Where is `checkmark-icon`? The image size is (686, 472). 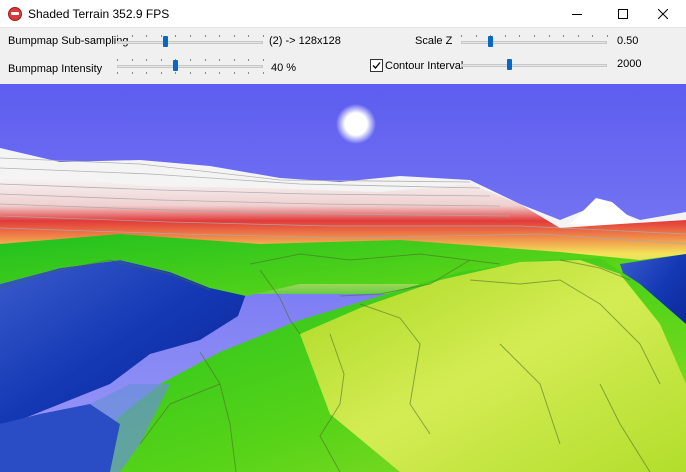 checkmark-icon is located at coordinates (376, 65).